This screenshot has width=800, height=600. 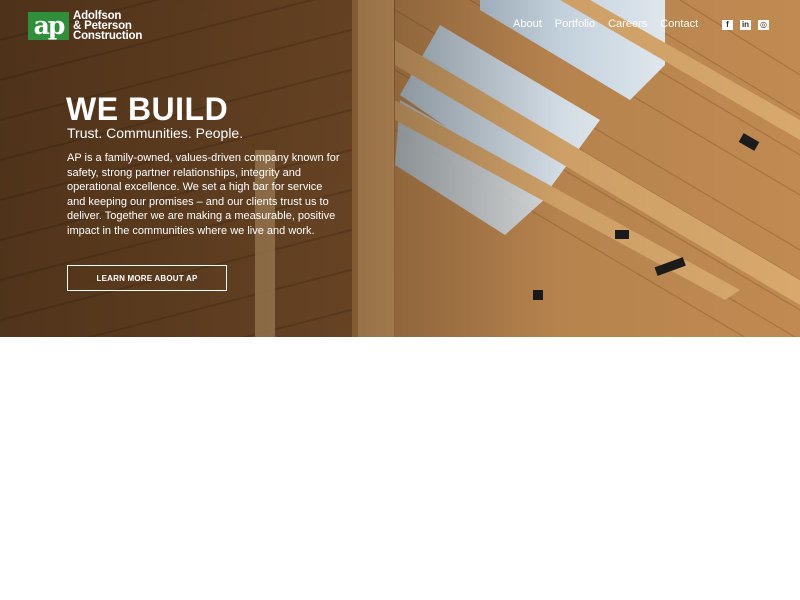 I want to click on main-nav: About Portfolio Careers Contact, so click(x=605, y=24).